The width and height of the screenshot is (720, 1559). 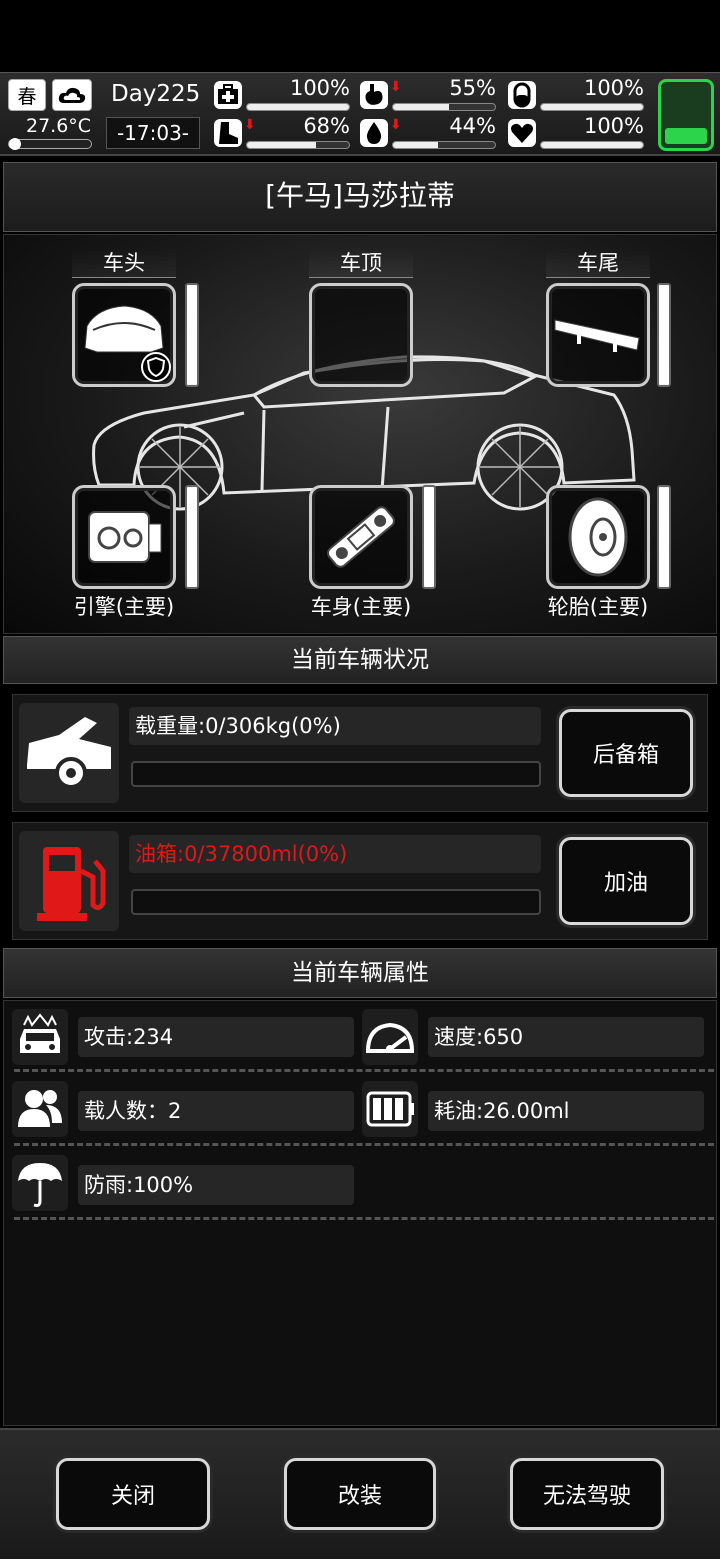 I want to click on attributes-header: 当前车辆属性, so click(x=360, y=973).